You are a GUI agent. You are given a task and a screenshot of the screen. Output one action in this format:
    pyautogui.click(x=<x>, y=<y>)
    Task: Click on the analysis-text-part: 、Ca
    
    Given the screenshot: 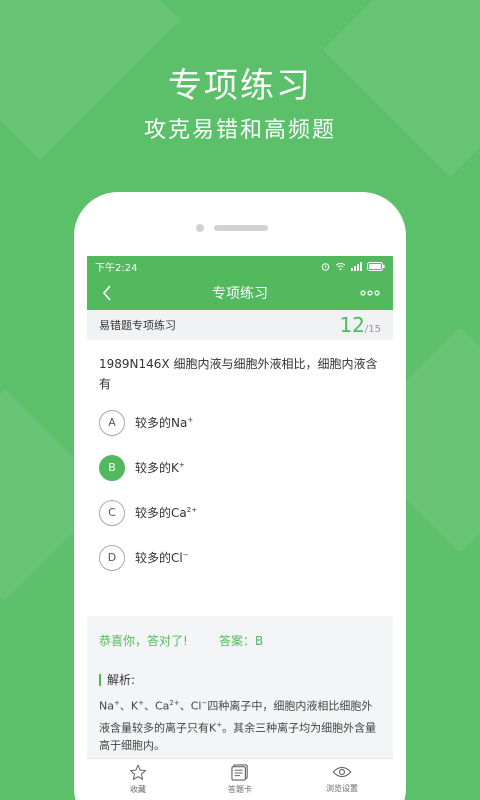 What is the action you would take?
    pyautogui.click(x=156, y=706)
    